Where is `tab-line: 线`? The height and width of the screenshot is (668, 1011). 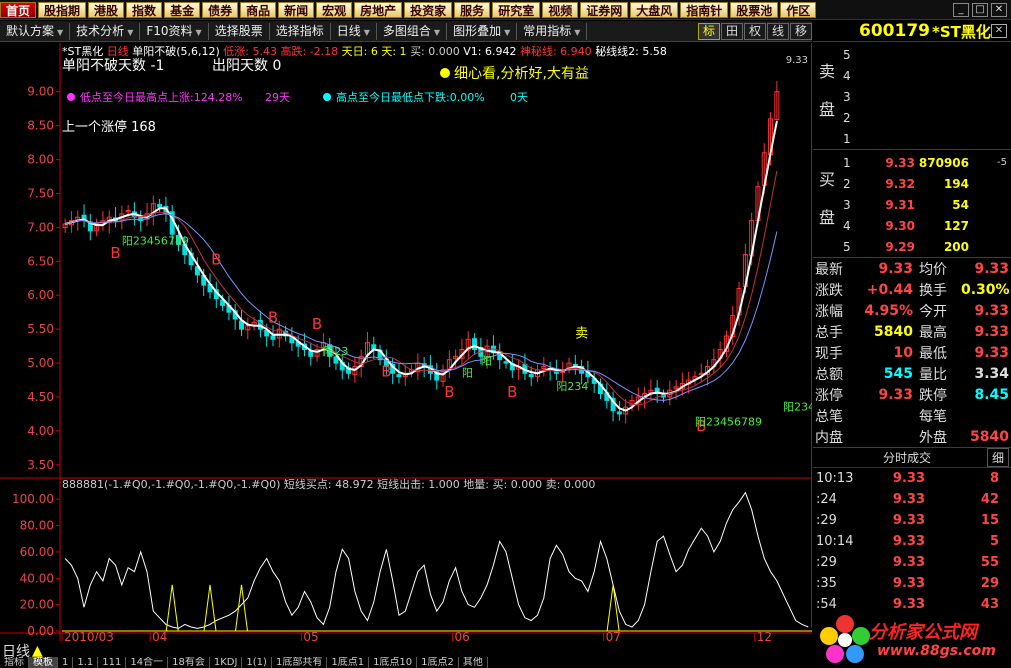 tab-line: 线 is located at coordinates (778, 31).